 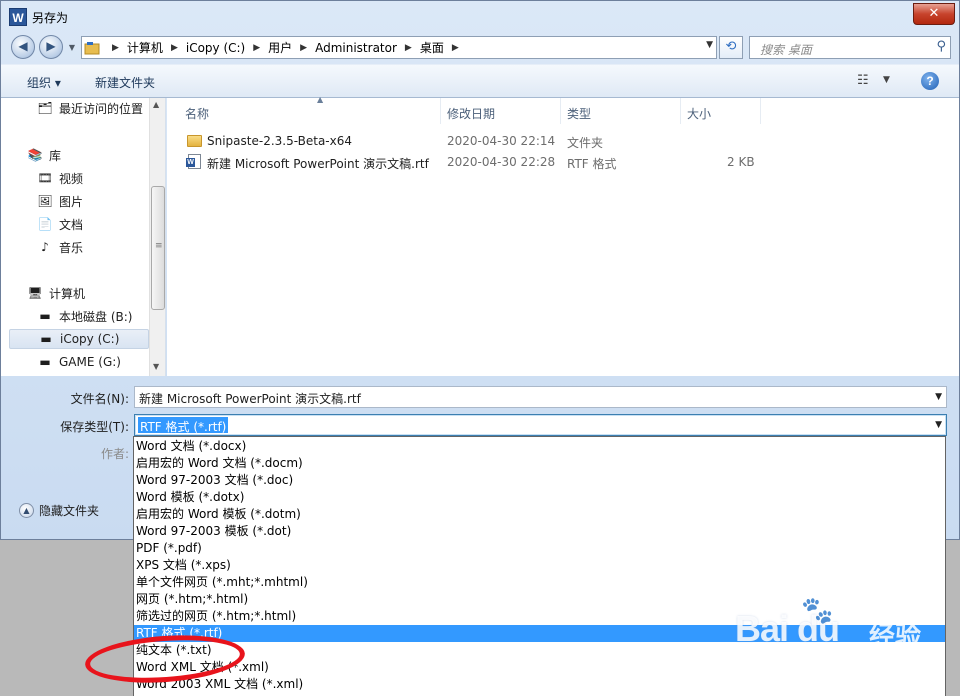 What do you see at coordinates (69, 511) in the screenshot?
I see `hide-folders-label: 隐藏文件夹` at bounding box center [69, 511].